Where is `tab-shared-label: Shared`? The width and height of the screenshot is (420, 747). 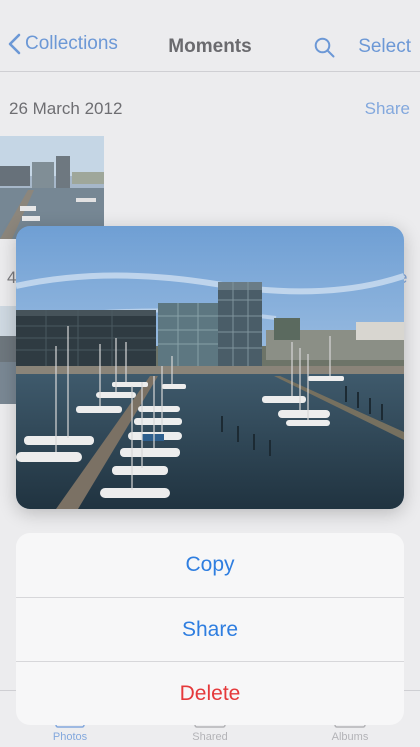 tab-shared-label: Shared is located at coordinates (210, 737).